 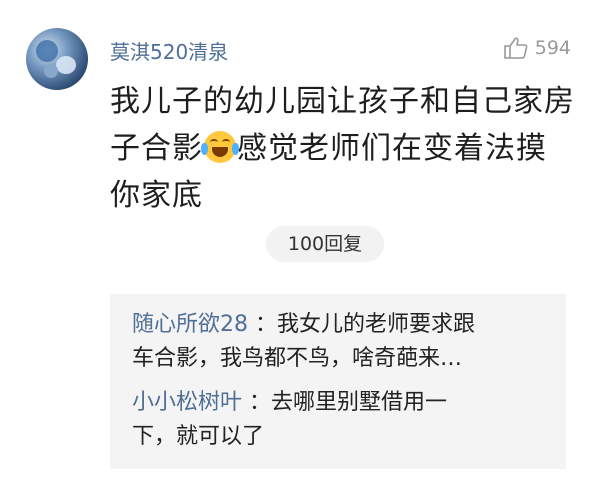 I want to click on thumbs-up-icon, so click(x=516, y=48).